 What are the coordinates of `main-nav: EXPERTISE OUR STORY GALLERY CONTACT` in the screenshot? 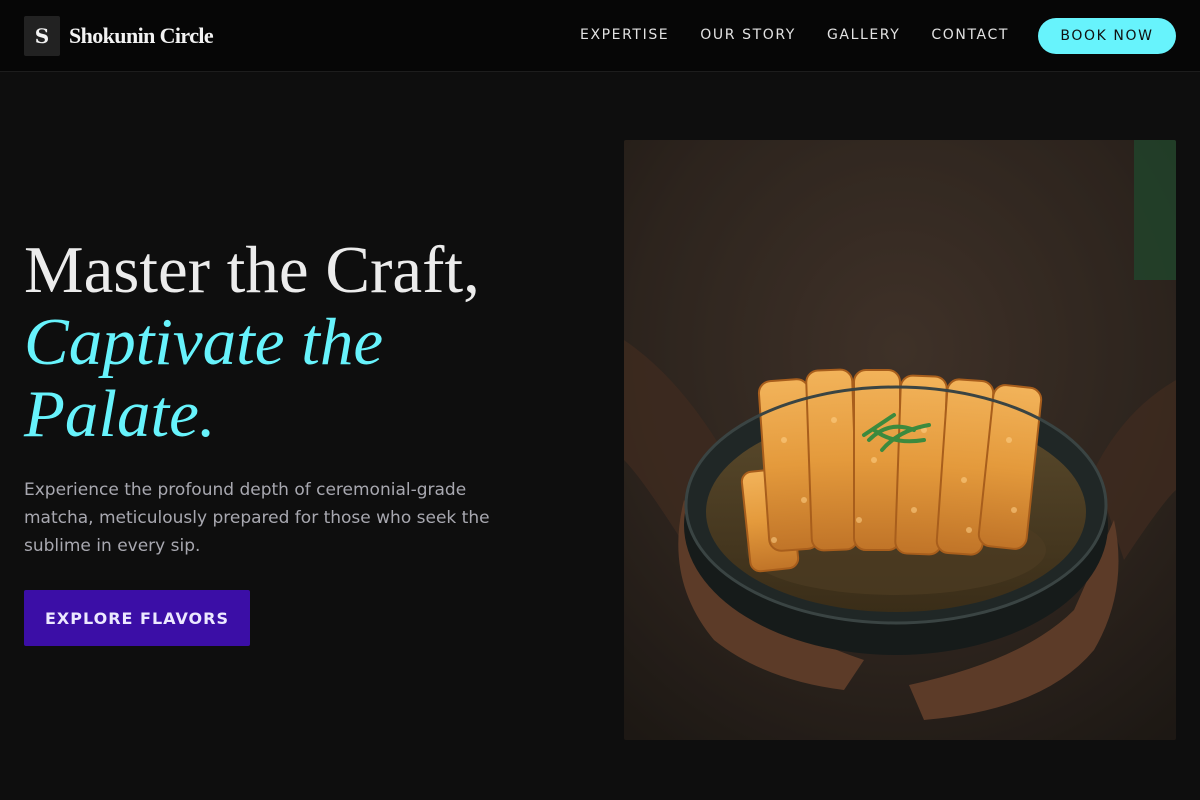 It's located at (810, 35).